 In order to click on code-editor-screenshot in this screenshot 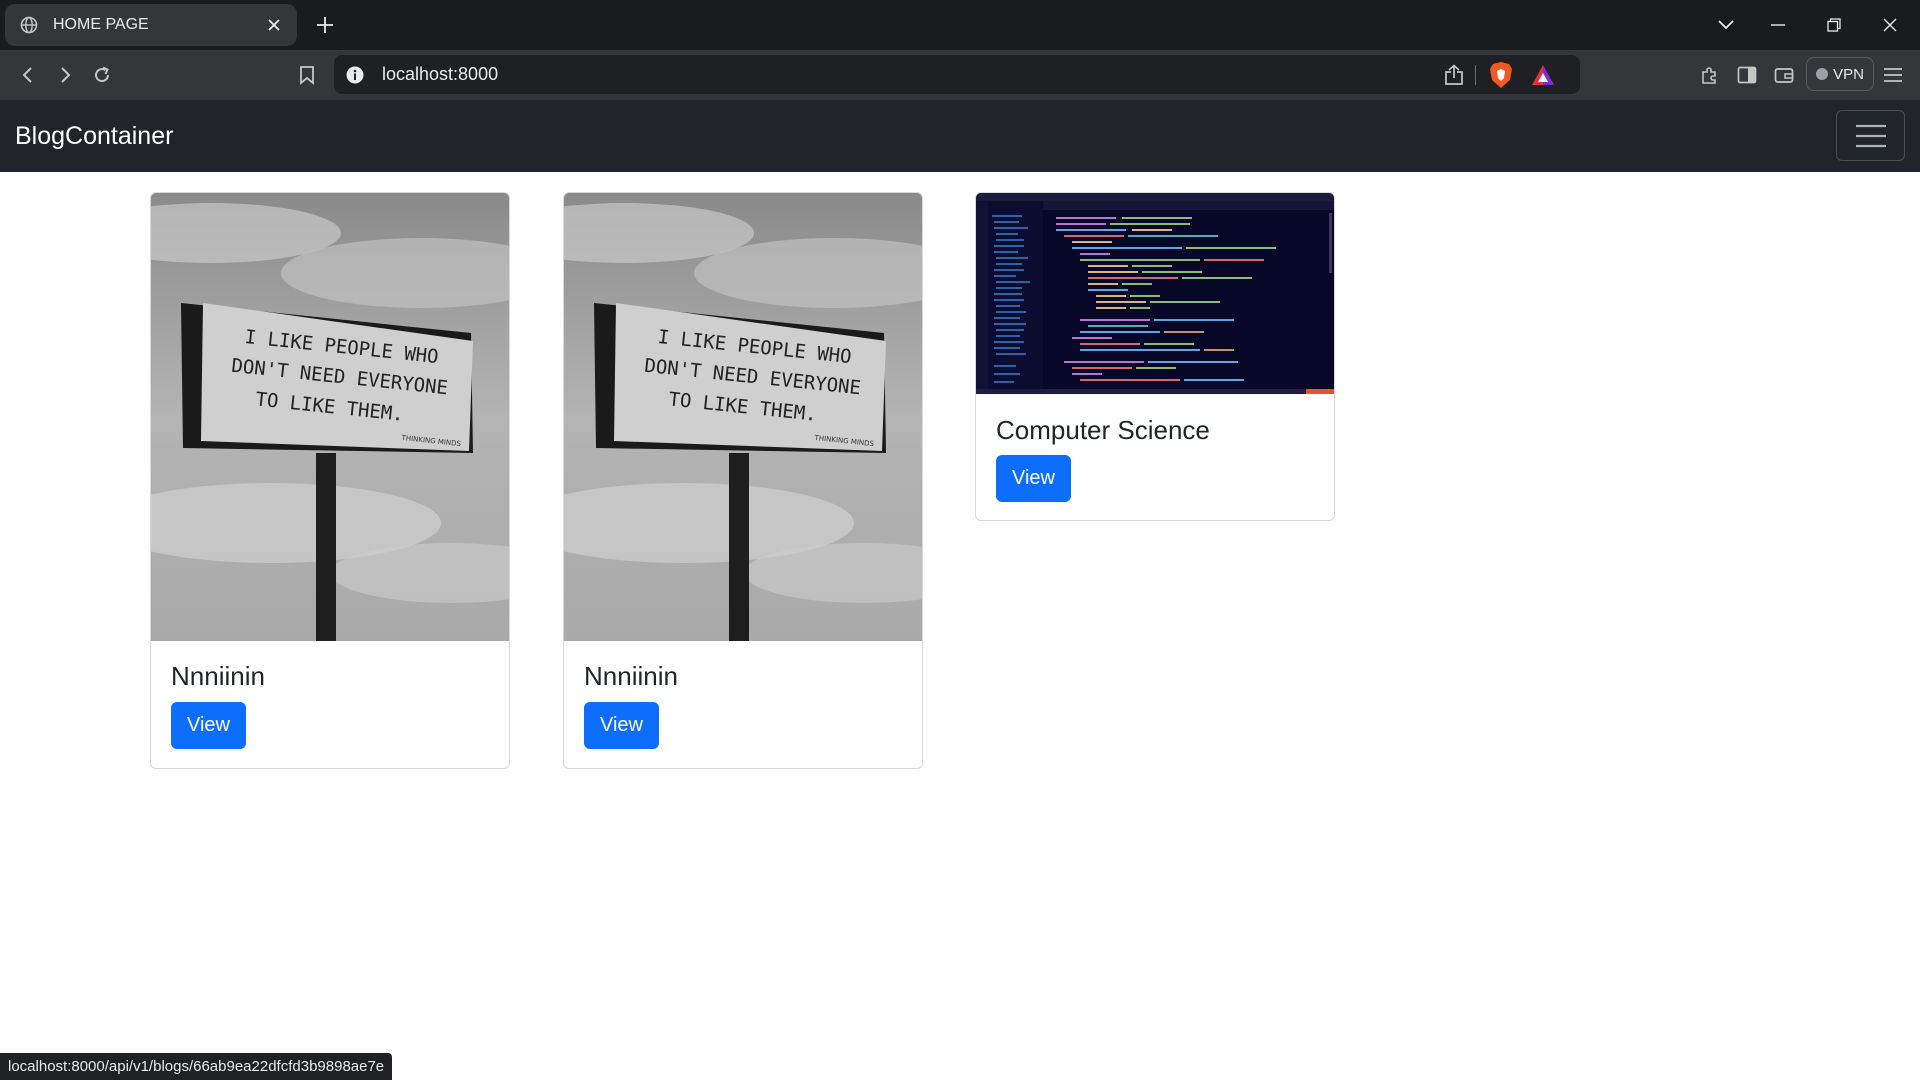, I will do `click(1155, 293)`.